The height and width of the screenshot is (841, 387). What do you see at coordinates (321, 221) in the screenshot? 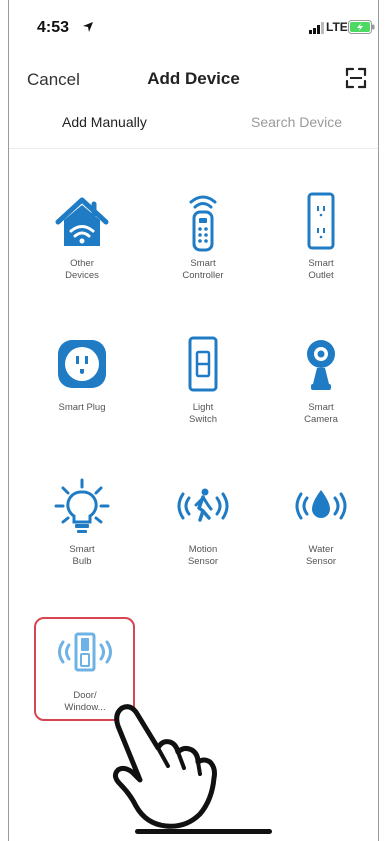
I see `wall-outlet-icon` at bounding box center [321, 221].